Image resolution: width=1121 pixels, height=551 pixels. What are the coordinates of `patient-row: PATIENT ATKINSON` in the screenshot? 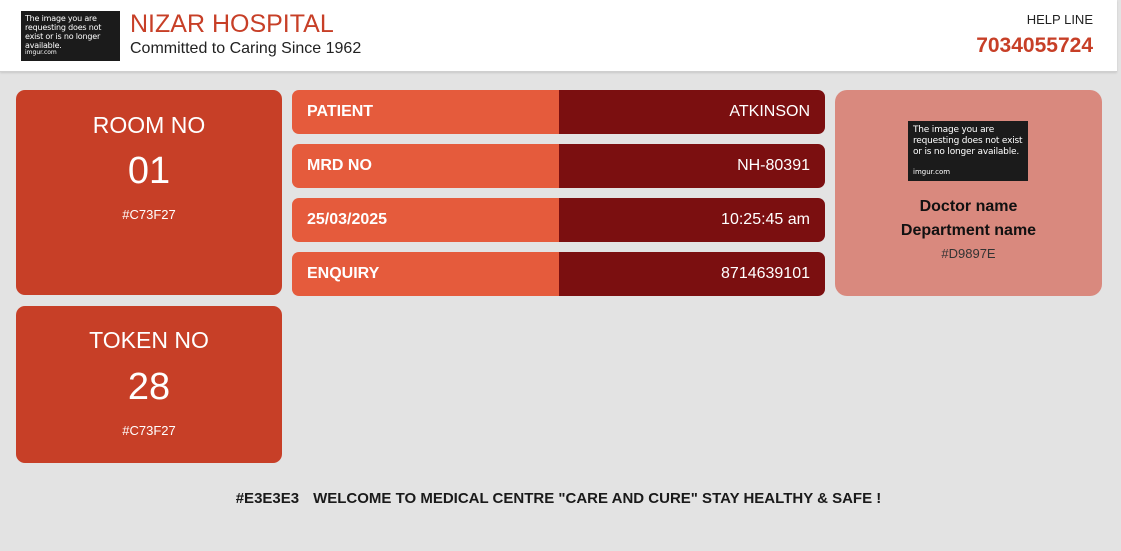 It's located at (558, 112).